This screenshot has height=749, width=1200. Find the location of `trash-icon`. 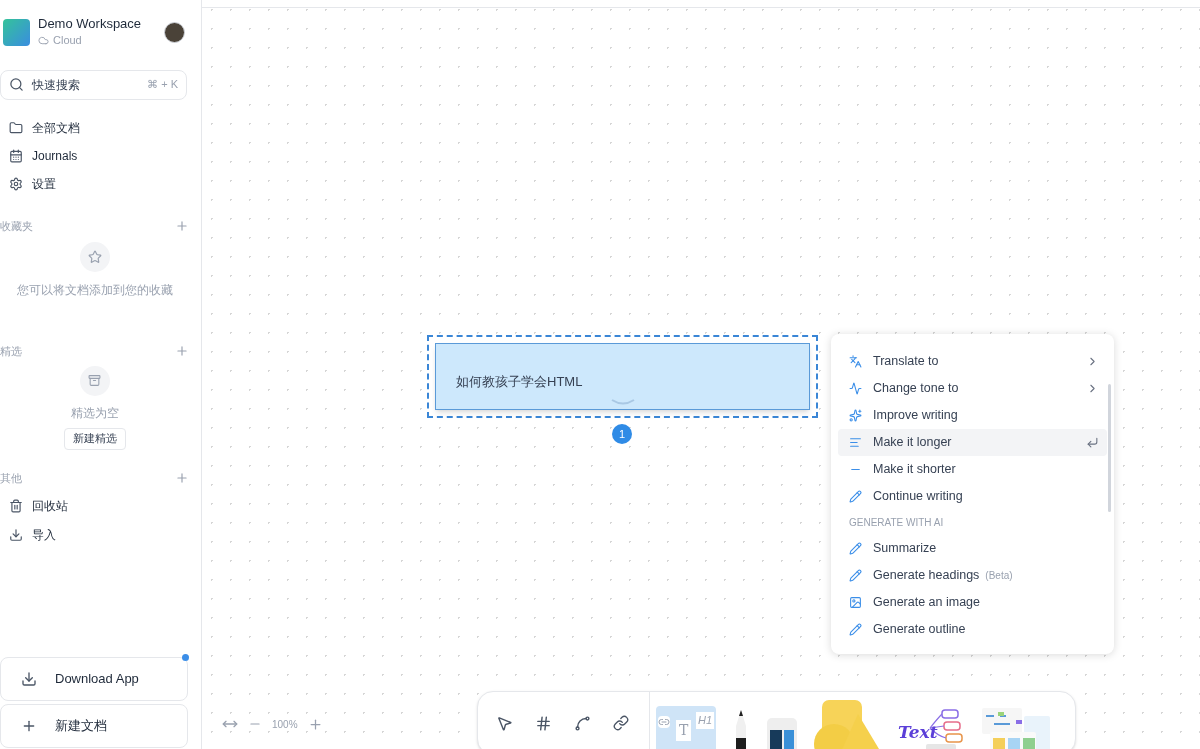

trash-icon is located at coordinates (16, 505).